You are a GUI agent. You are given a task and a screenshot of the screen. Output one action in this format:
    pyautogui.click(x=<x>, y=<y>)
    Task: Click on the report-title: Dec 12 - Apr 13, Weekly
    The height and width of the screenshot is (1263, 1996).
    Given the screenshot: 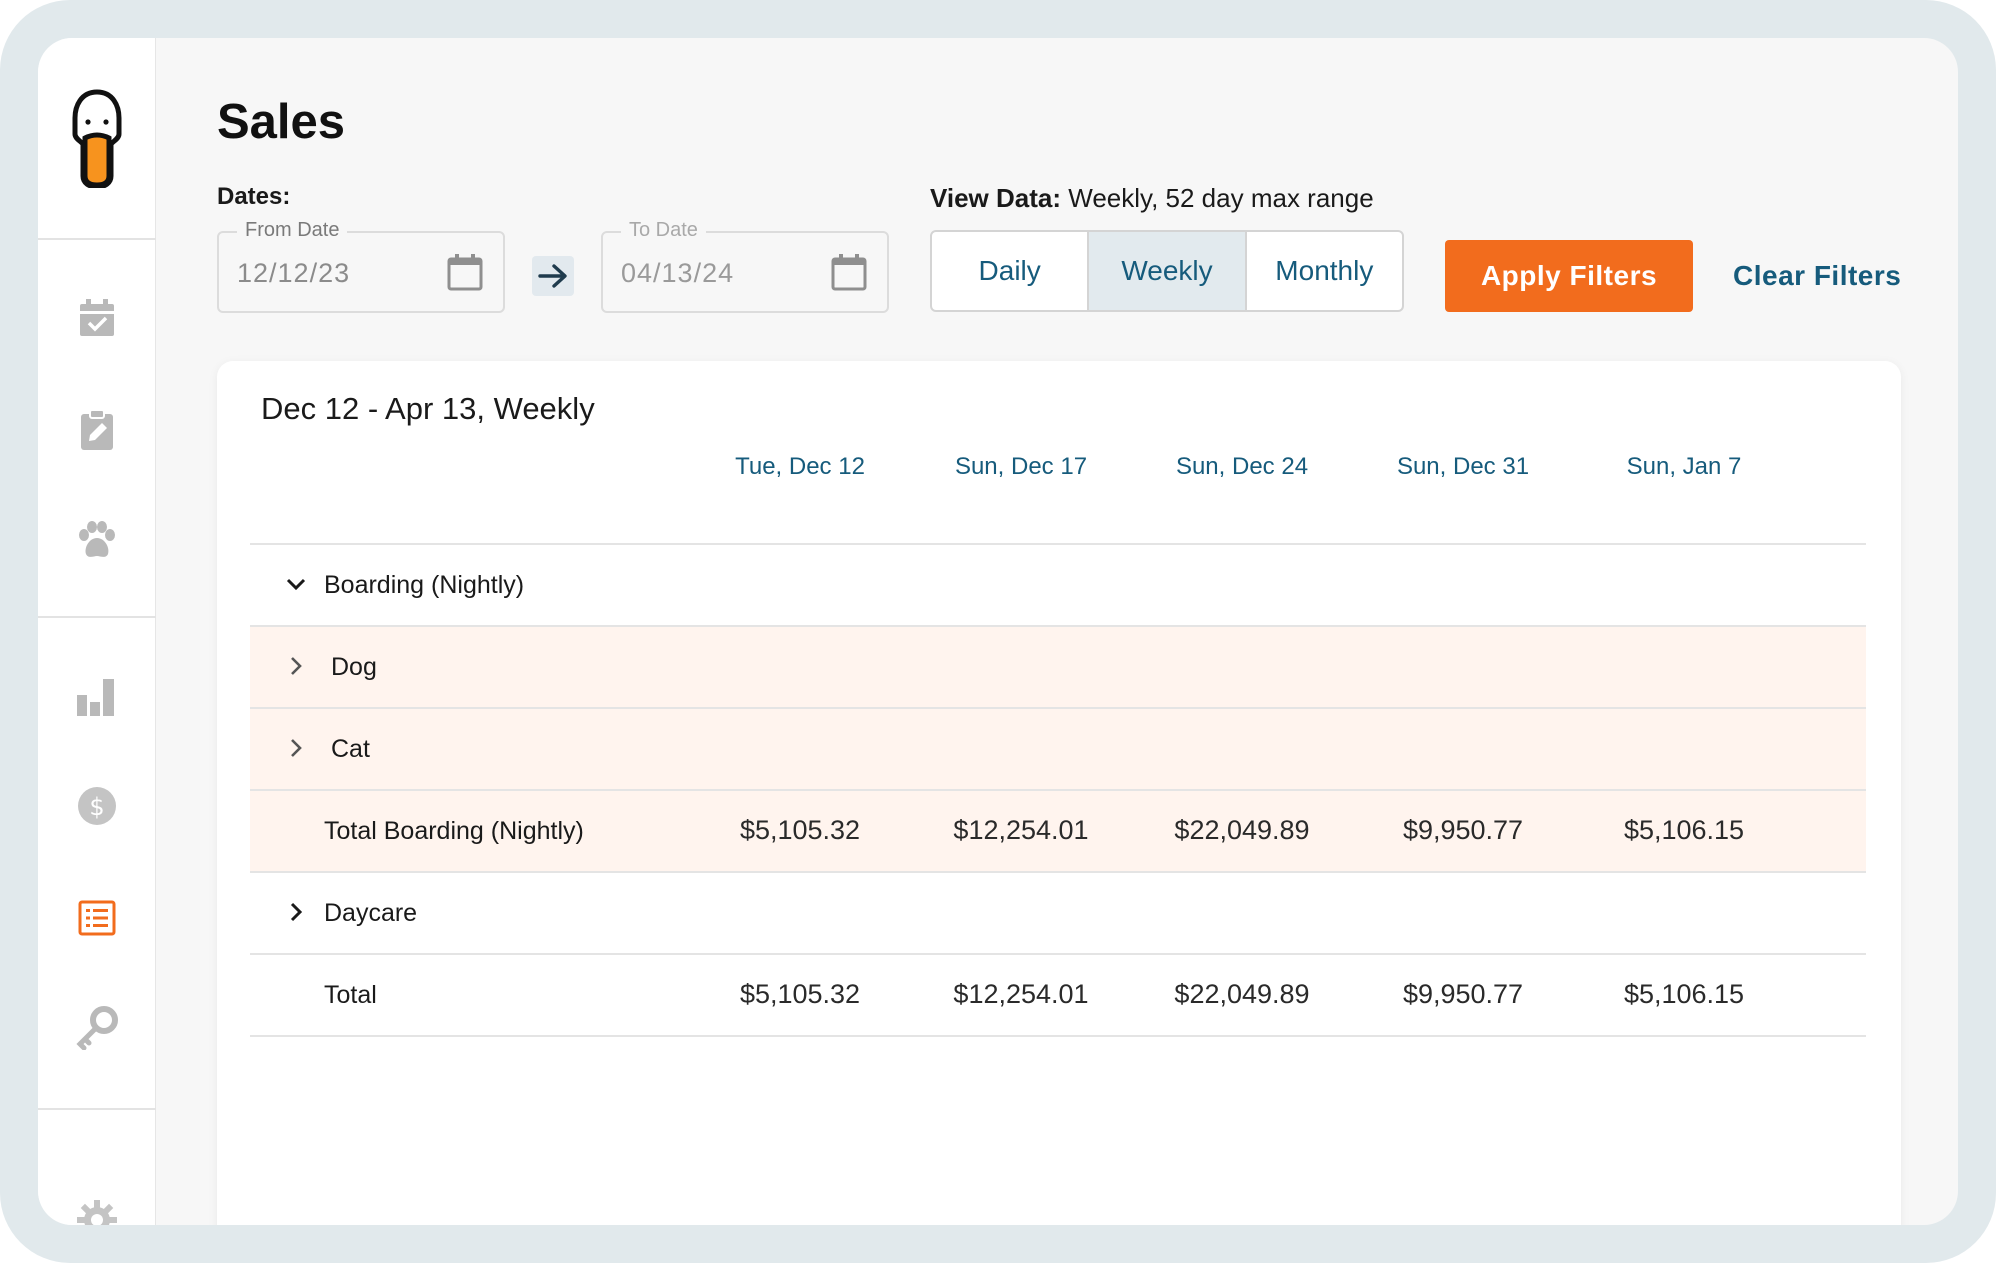 What is the action you would take?
    pyautogui.click(x=428, y=408)
    